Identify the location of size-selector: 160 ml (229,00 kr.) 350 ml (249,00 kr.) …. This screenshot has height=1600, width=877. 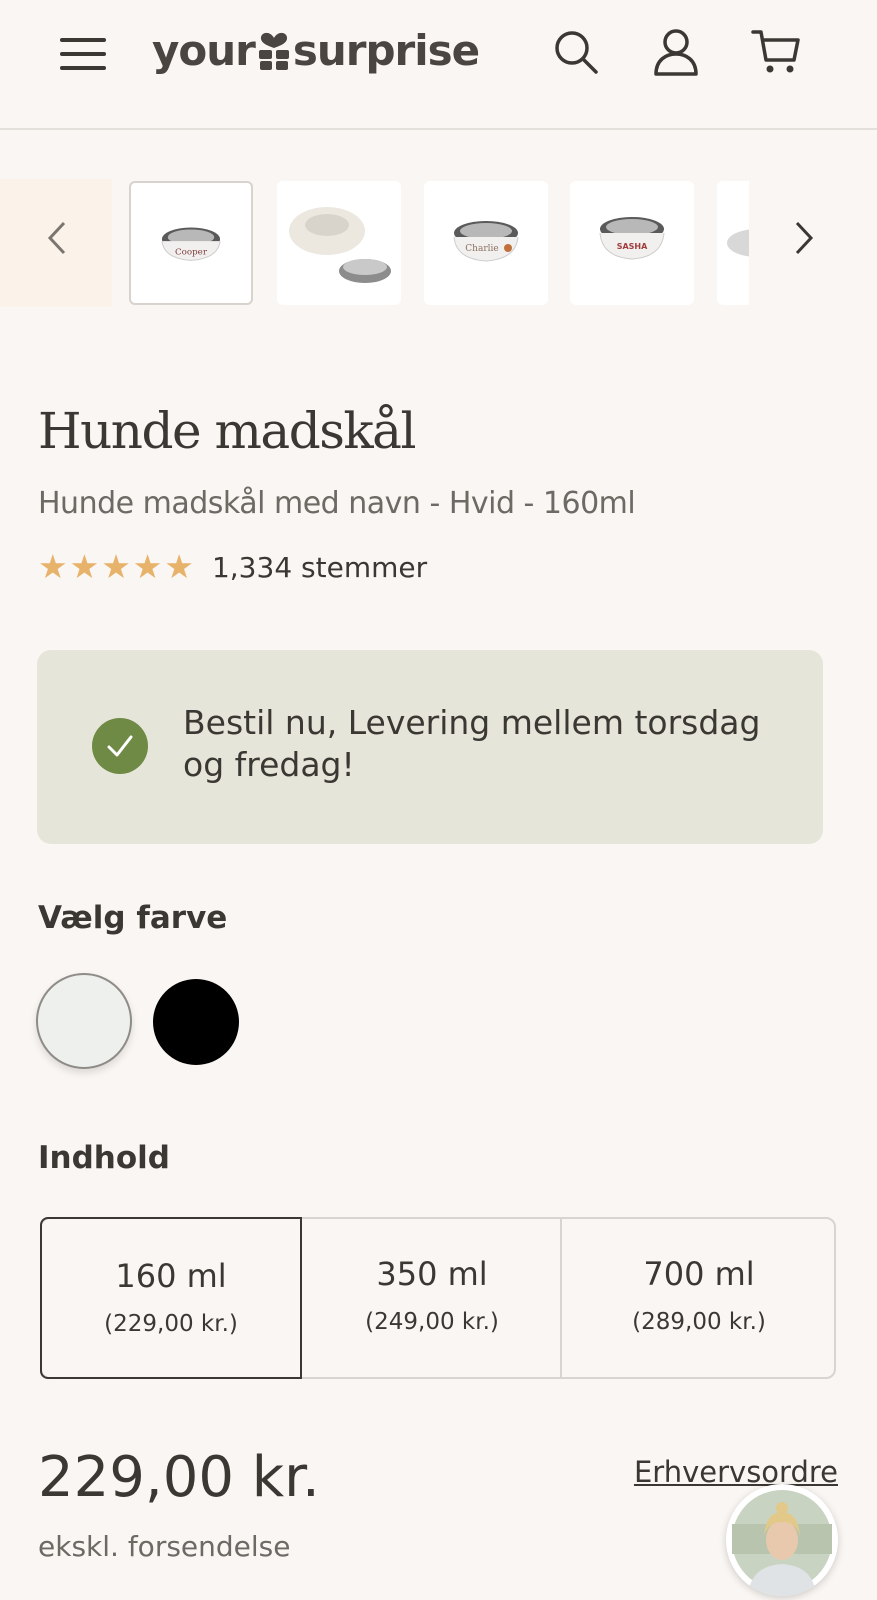
(438, 1298).